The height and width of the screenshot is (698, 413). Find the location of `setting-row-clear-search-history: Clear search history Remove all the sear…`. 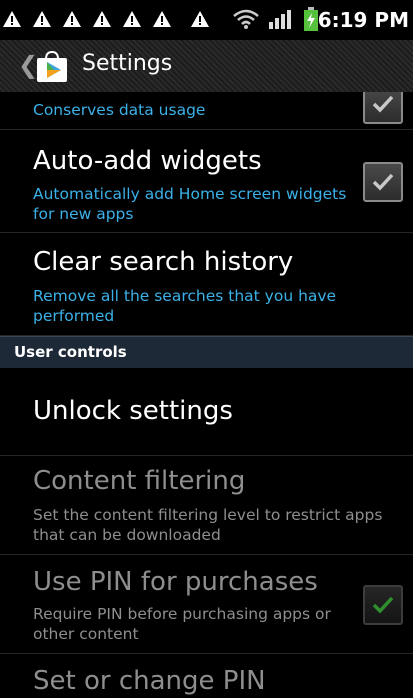

setting-row-clear-search-history: Clear search history Remove all the sear… is located at coordinates (206, 284).